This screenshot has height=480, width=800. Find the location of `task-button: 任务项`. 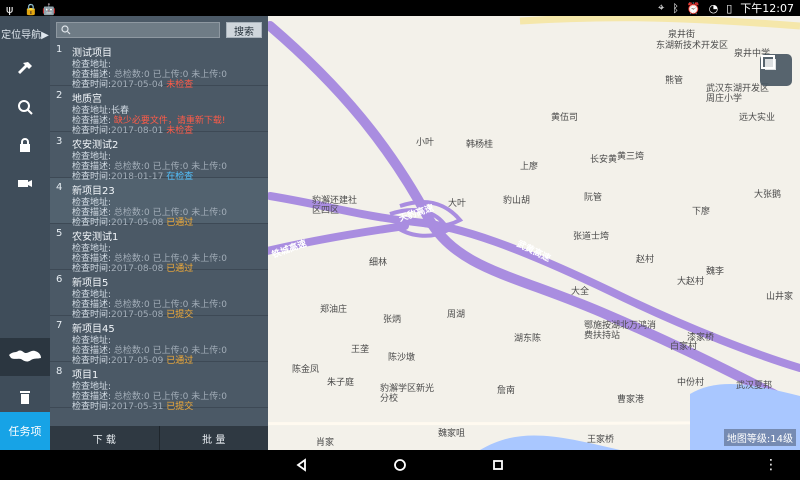

task-button: 任务项 is located at coordinates (25, 431).